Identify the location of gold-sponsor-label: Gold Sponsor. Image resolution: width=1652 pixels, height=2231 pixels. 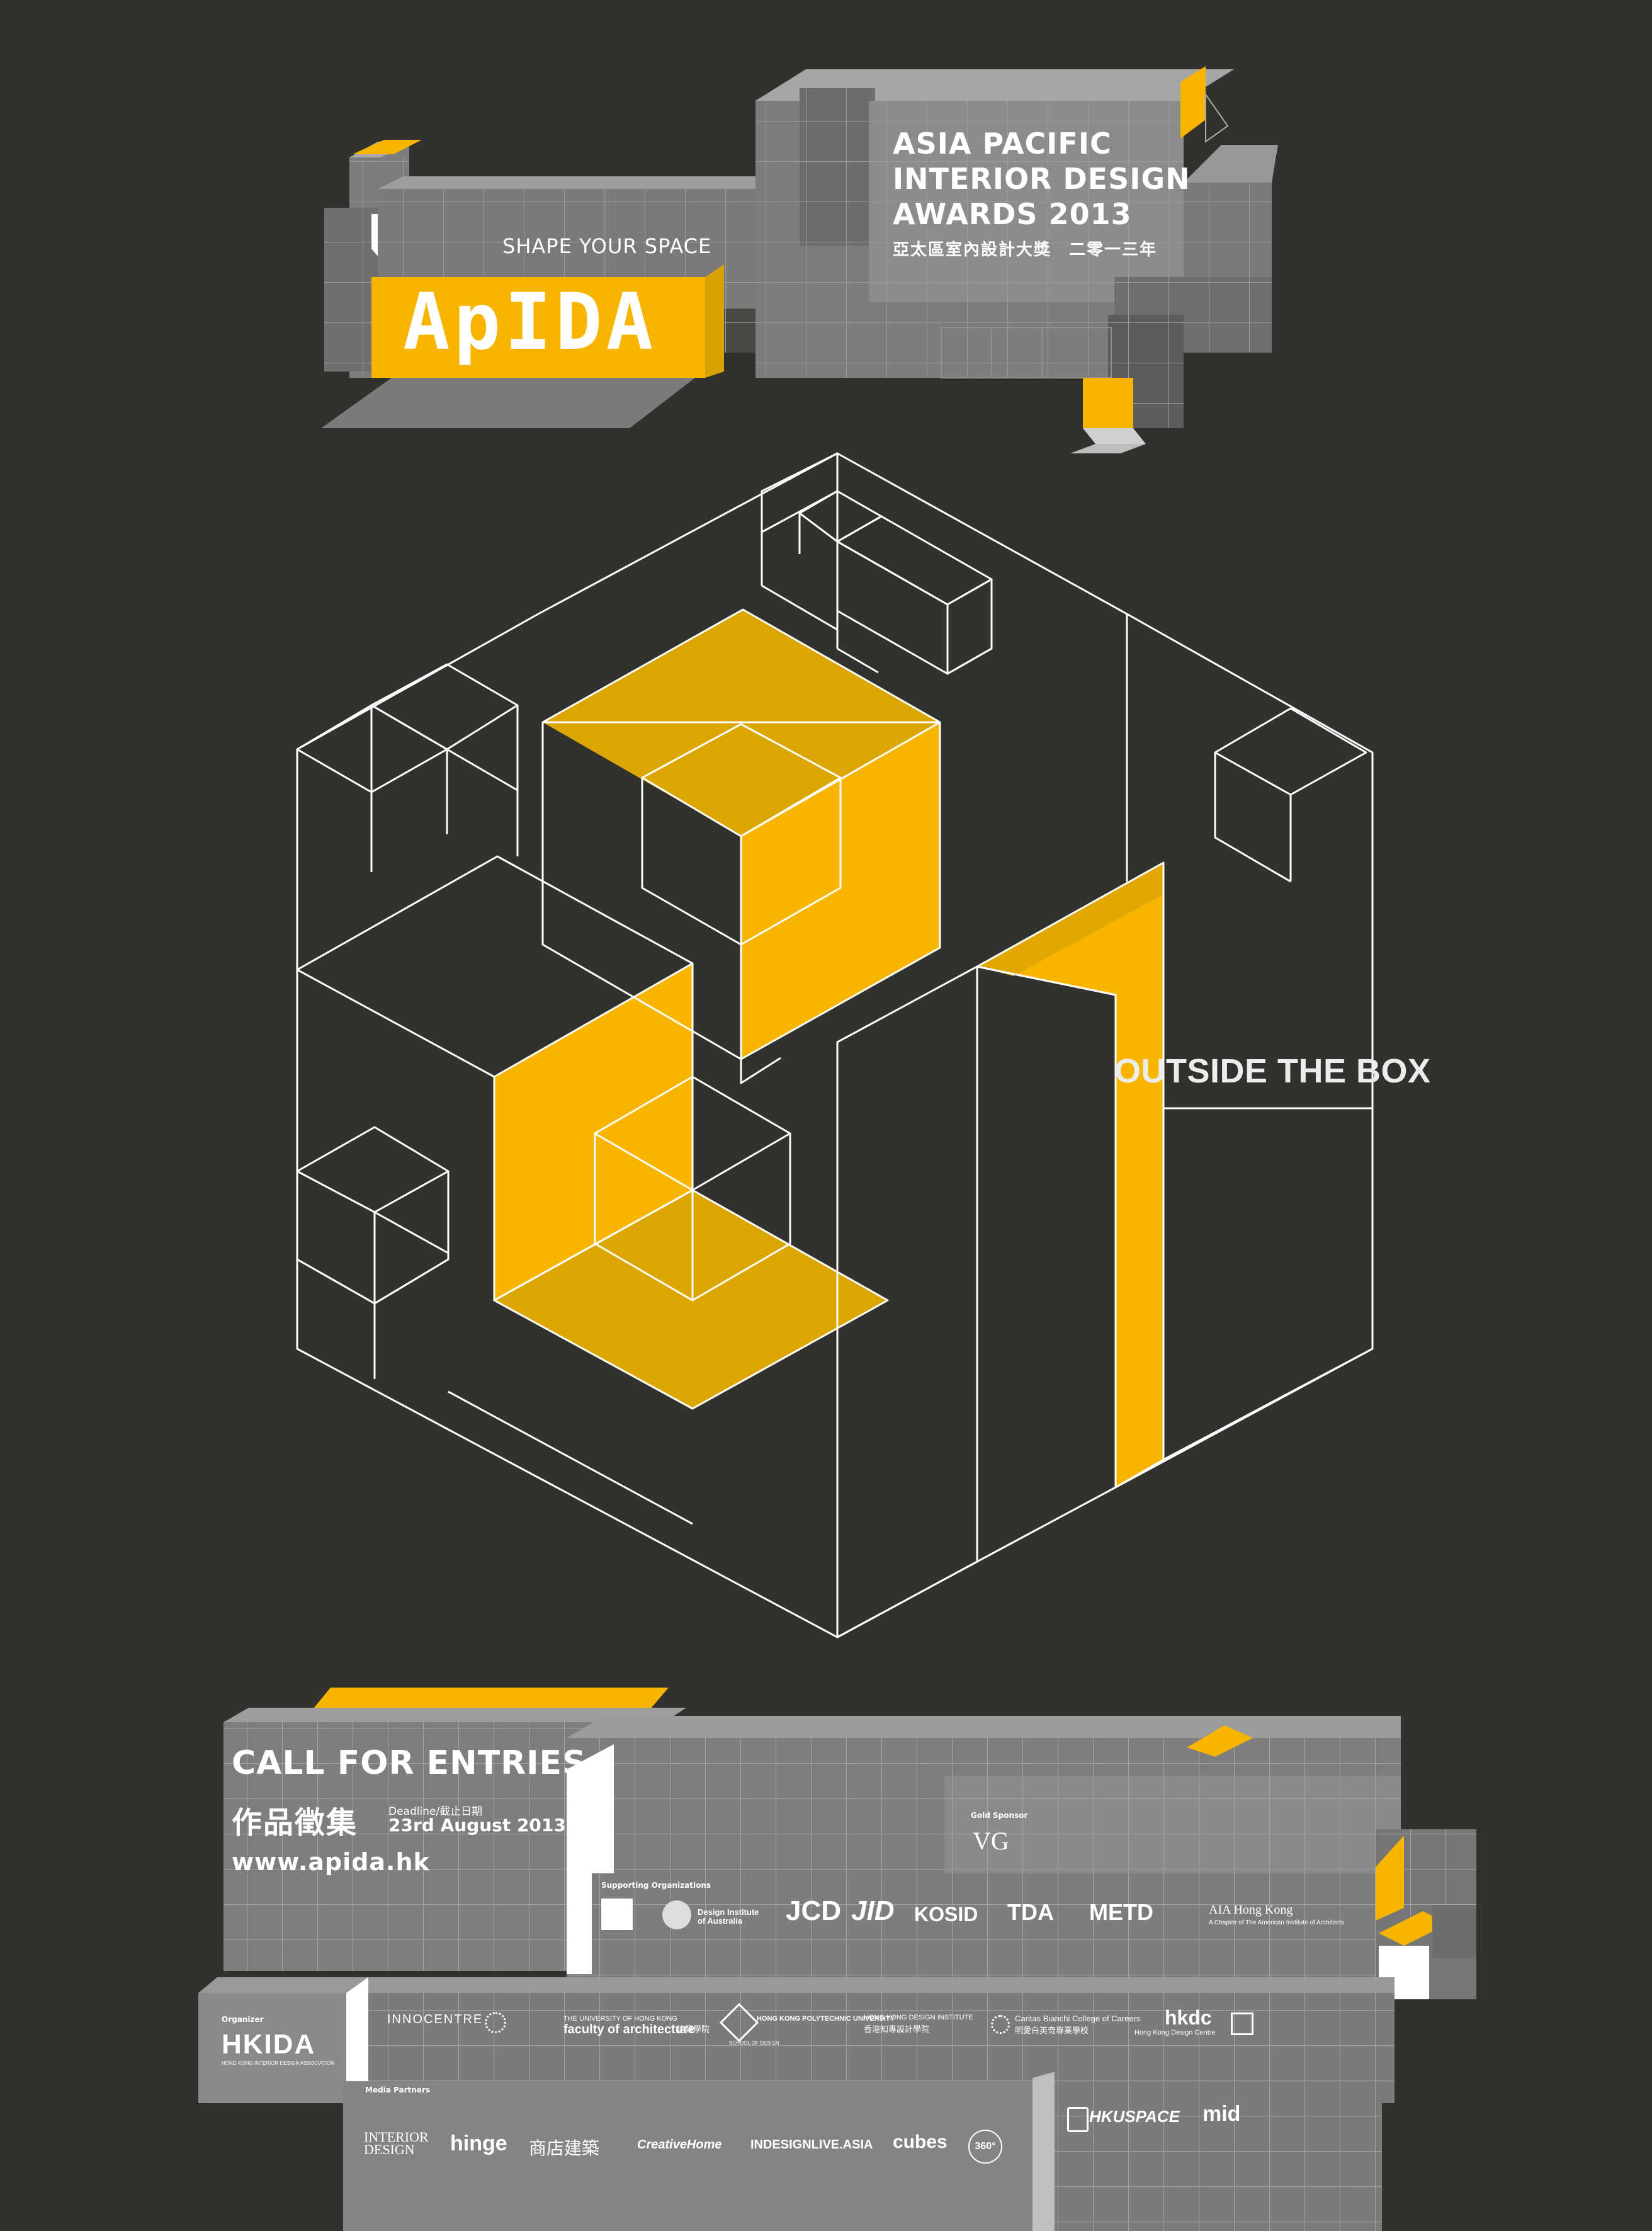
(999, 1815).